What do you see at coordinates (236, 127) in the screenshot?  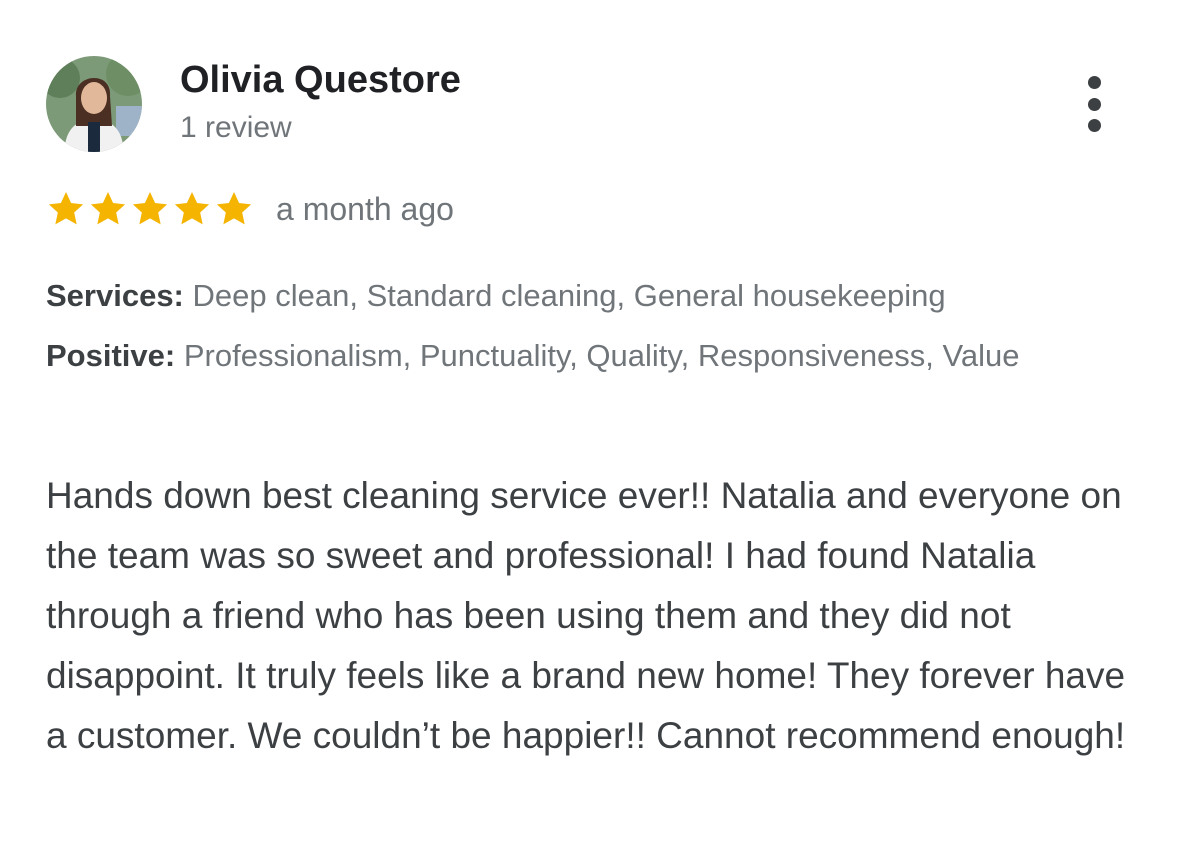 I see `review-count: 1 review` at bounding box center [236, 127].